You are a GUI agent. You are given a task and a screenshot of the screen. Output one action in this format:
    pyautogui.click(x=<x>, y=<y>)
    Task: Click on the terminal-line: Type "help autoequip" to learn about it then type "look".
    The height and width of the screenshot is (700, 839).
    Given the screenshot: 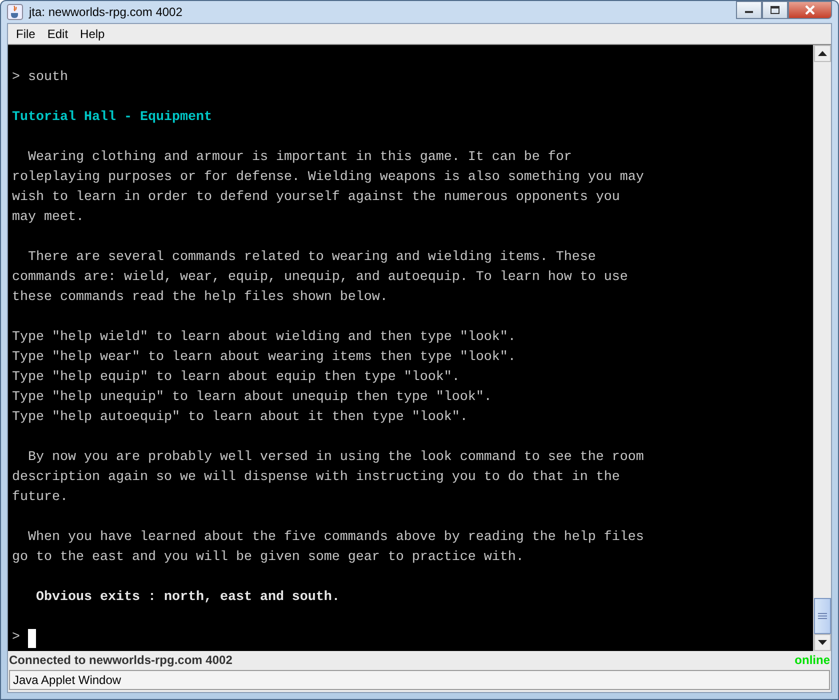 What is the action you would take?
    pyautogui.click(x=240, y=417)
    